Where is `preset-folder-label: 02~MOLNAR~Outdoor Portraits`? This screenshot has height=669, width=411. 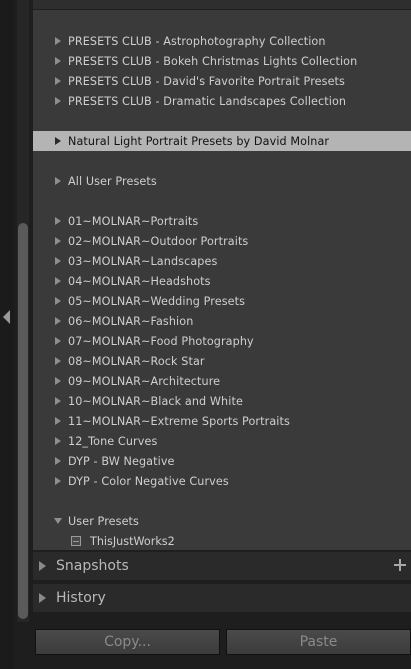
preset-folder-label: 02~MOLNAR~Outdoor Portraits is located at coordinates (158, 241).